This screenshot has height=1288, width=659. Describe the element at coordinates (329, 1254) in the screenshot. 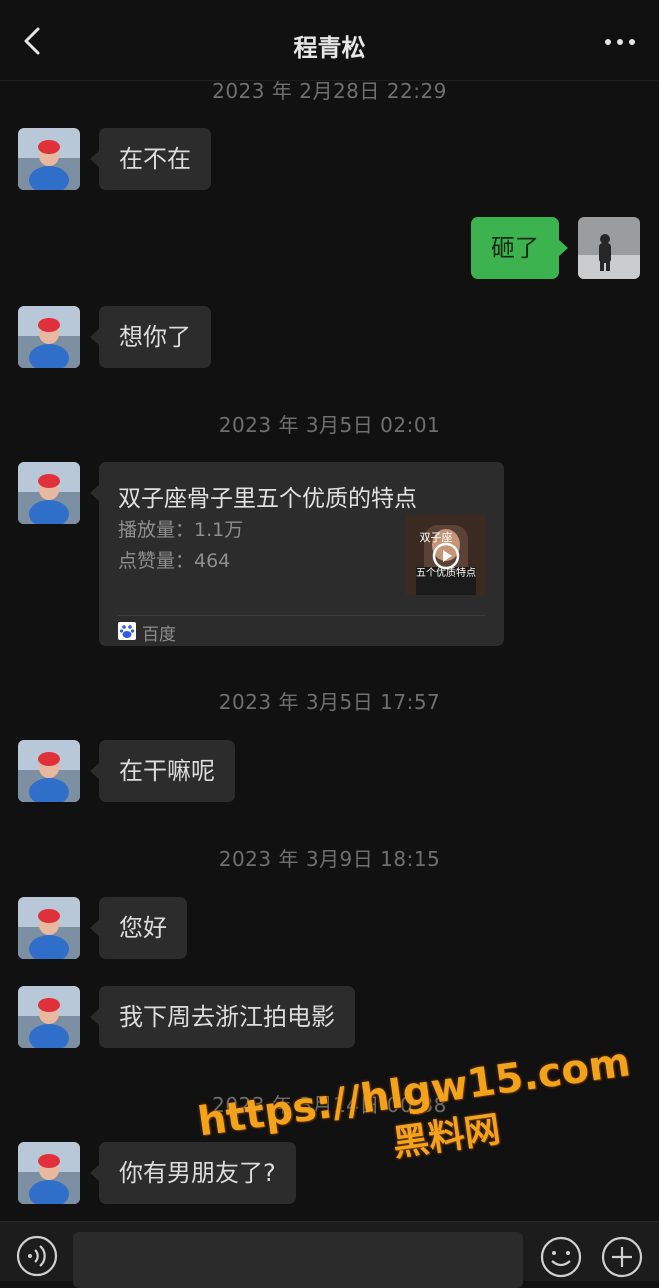

I see `input-toolbar` at that location.